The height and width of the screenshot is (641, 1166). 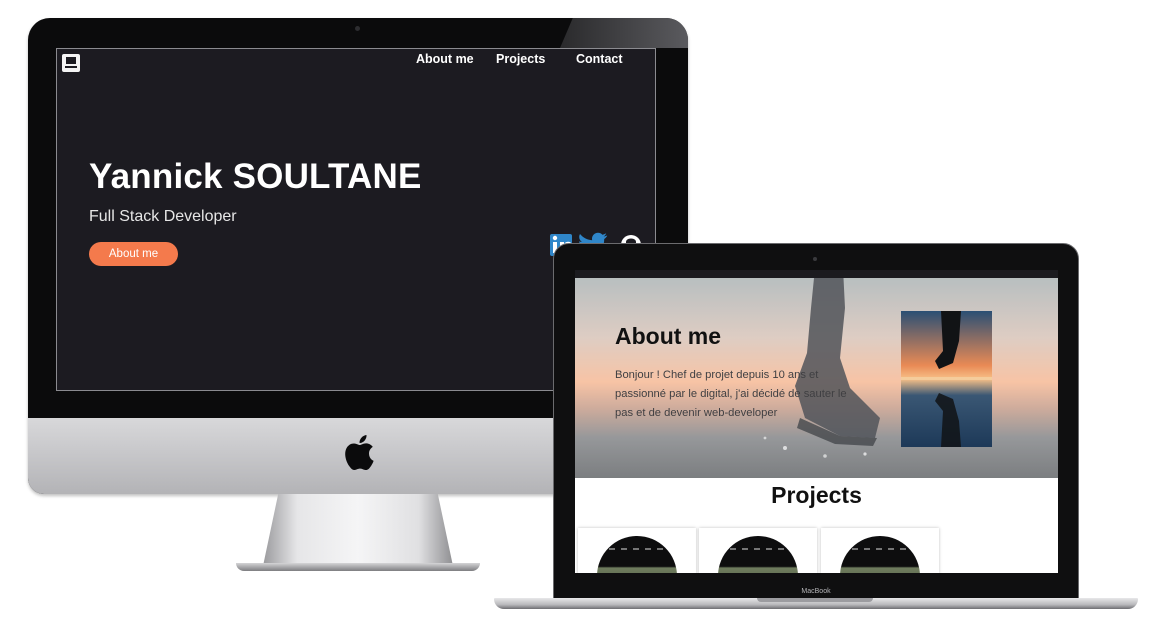 What do you see at coordinates (357, 28) in the screenshot?
I see `imac-camera` at bounding box center [357, 28].